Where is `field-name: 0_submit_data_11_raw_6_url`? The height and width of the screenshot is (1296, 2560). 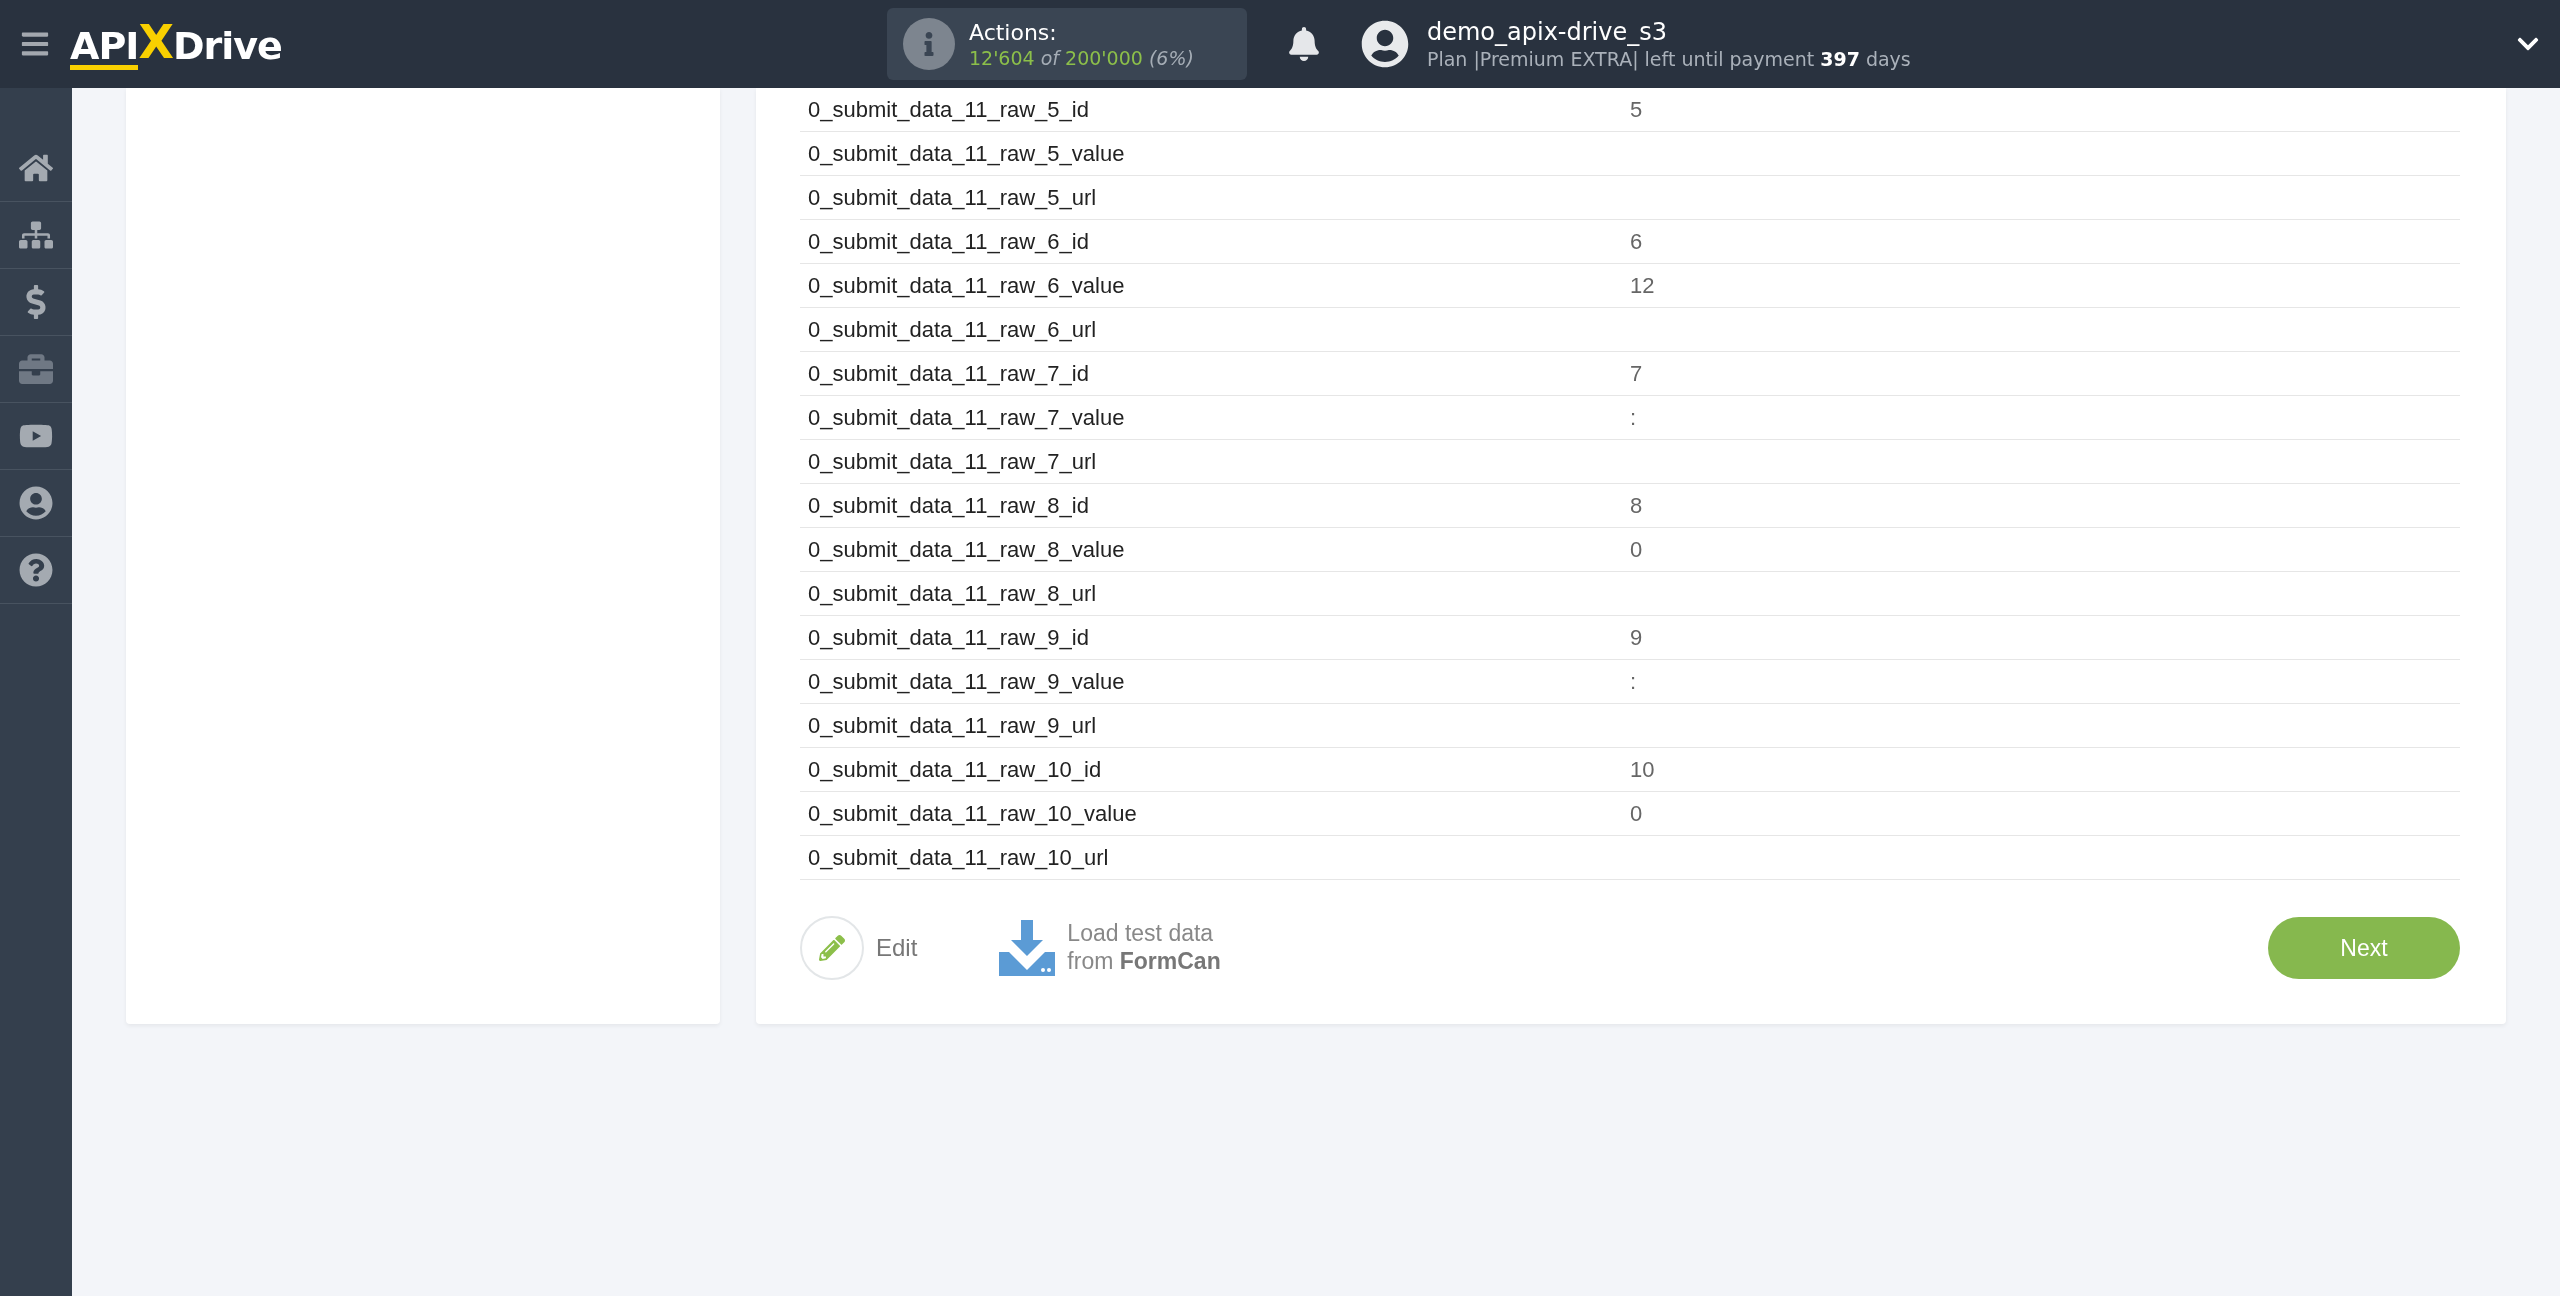 field-name: 0_submit_data_11_raw_6_url is located at coordinates (952, 329).